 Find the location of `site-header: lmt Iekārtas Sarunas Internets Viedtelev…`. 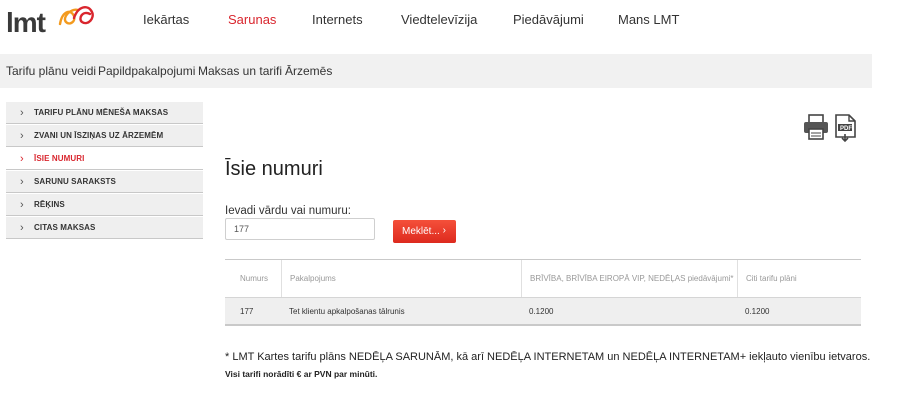

site-header: lmt Iekārtas Sarunas Internets Viedtelev… is located at coordinates (450, 20).